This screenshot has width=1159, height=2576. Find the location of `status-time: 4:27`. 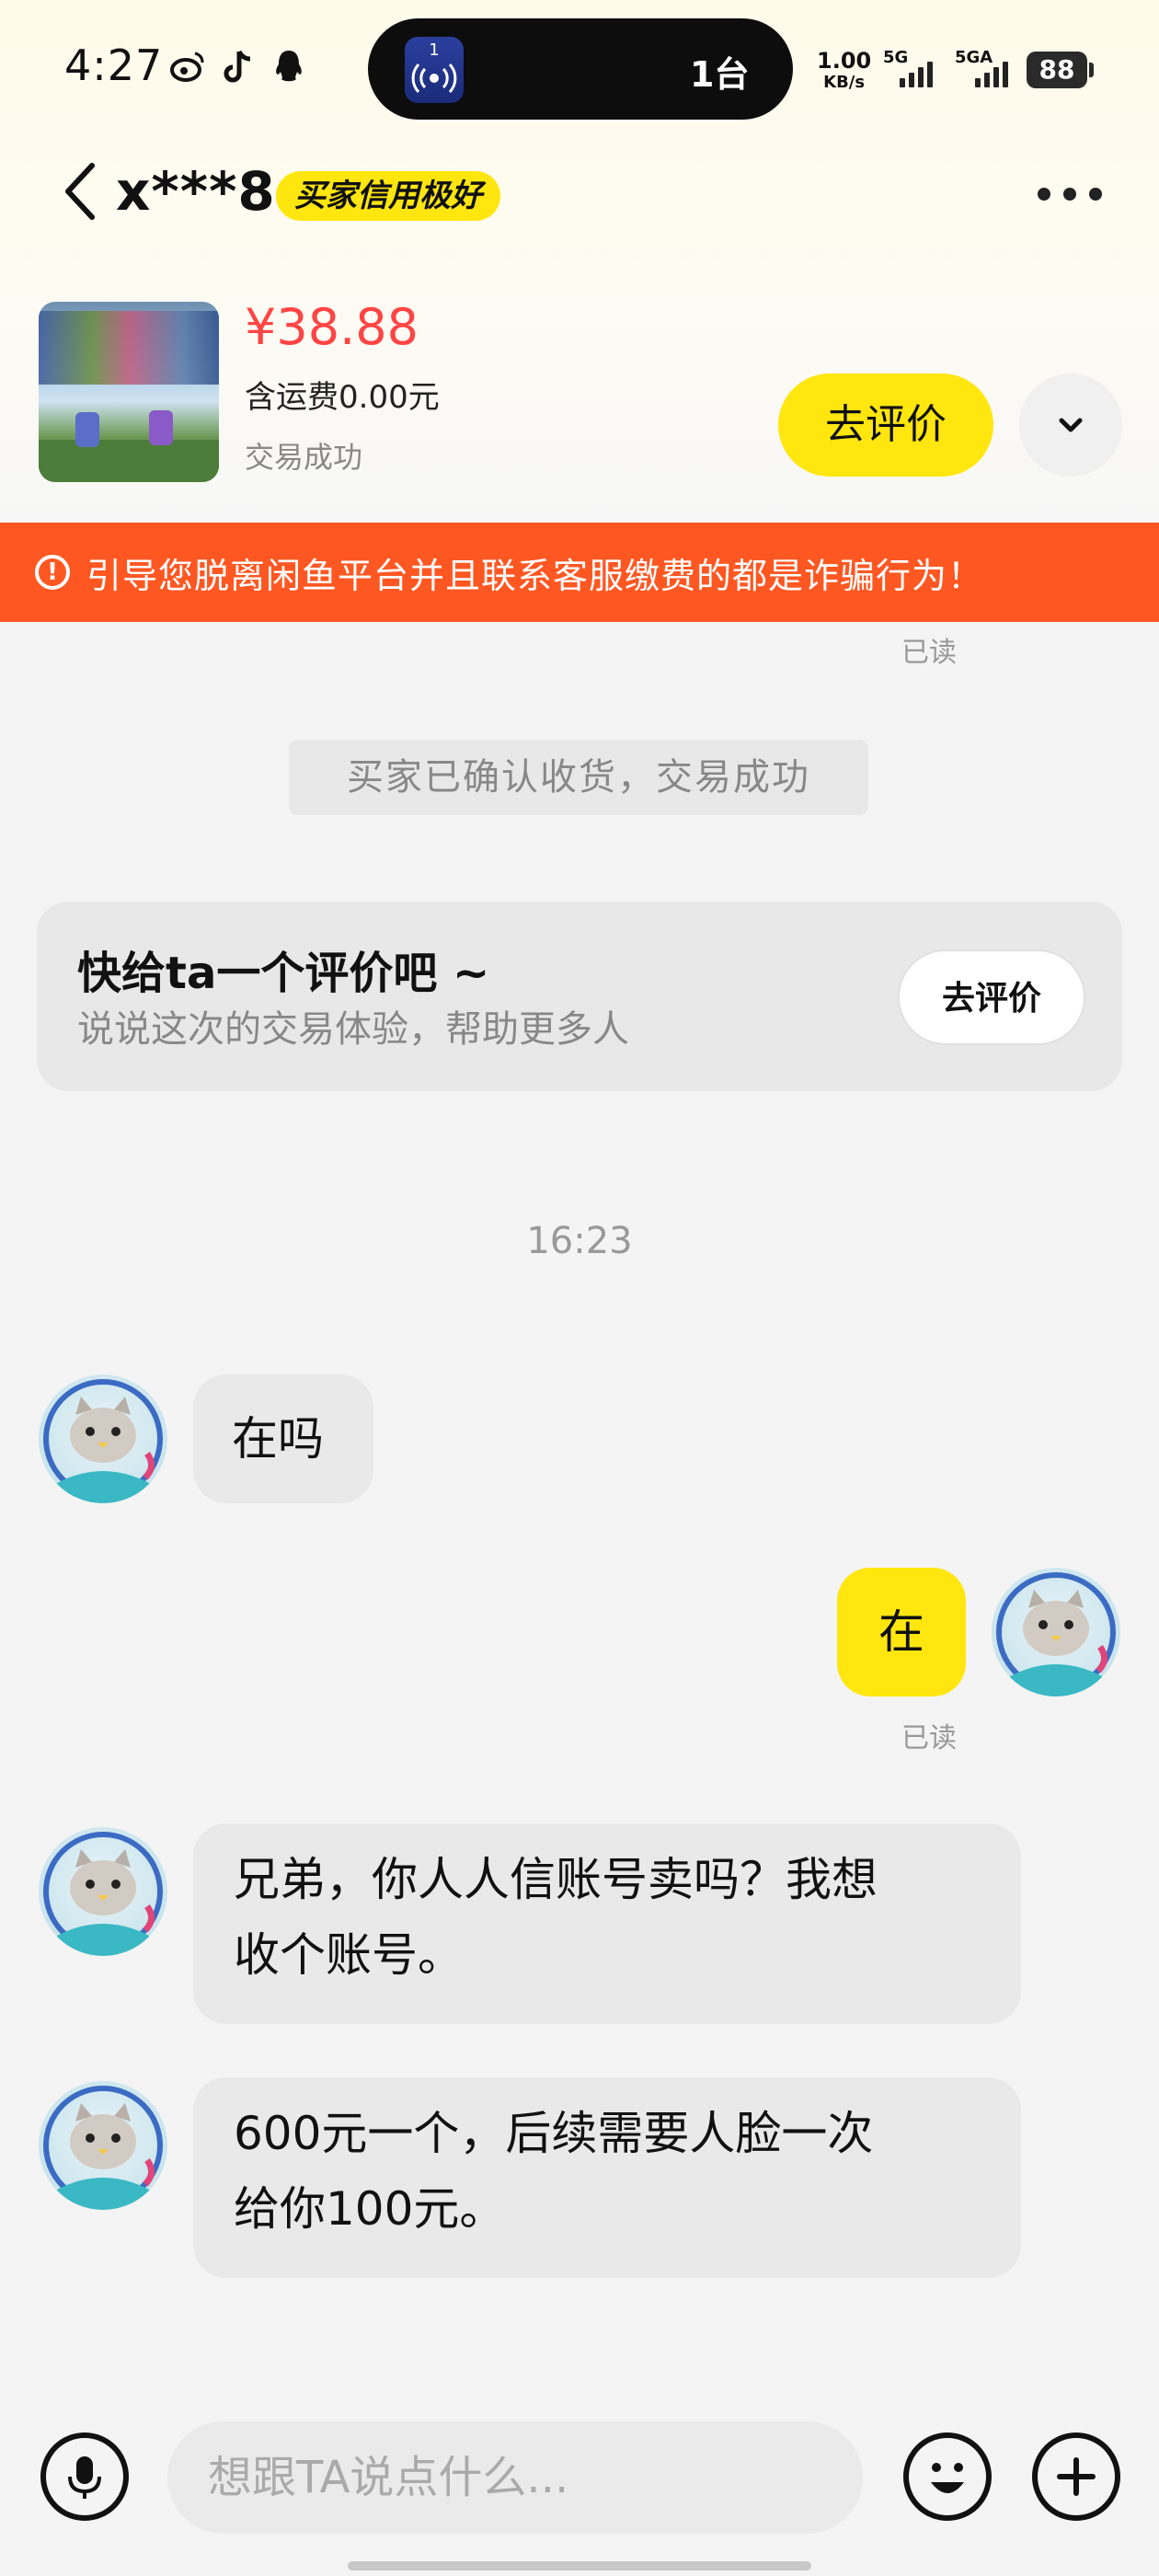

status-time: 4:27 is located at coordinates (114, 65).